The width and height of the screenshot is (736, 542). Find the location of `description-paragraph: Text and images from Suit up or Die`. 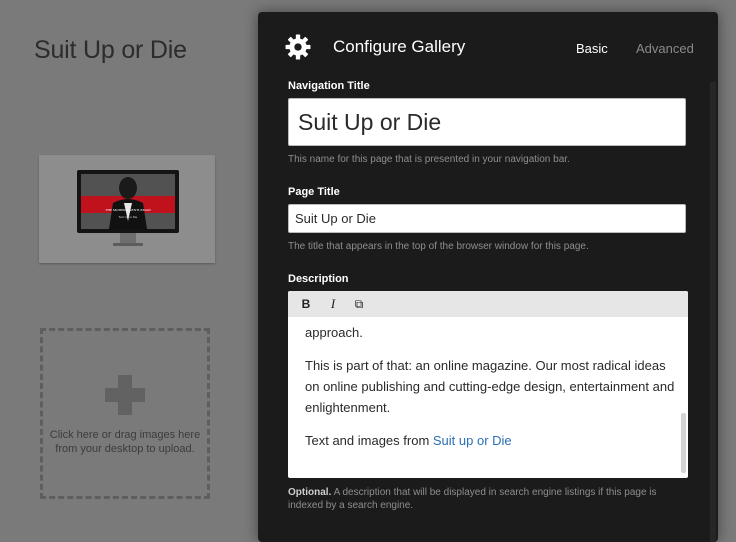

description-paragraph: Text and images from Suit up or Die is located at coordinates (408, 440).